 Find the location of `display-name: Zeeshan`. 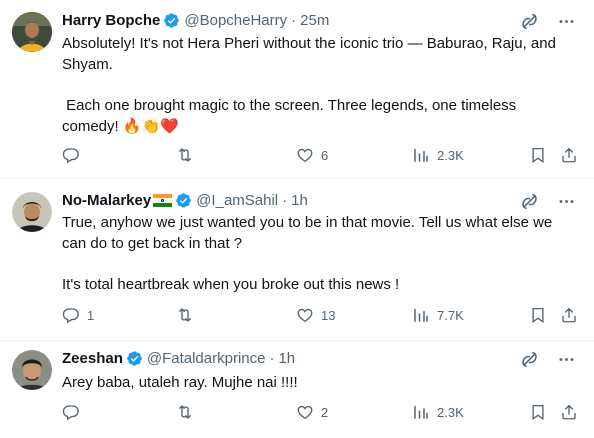

display-name: Zeeshan is located at coordinates (92, 358).